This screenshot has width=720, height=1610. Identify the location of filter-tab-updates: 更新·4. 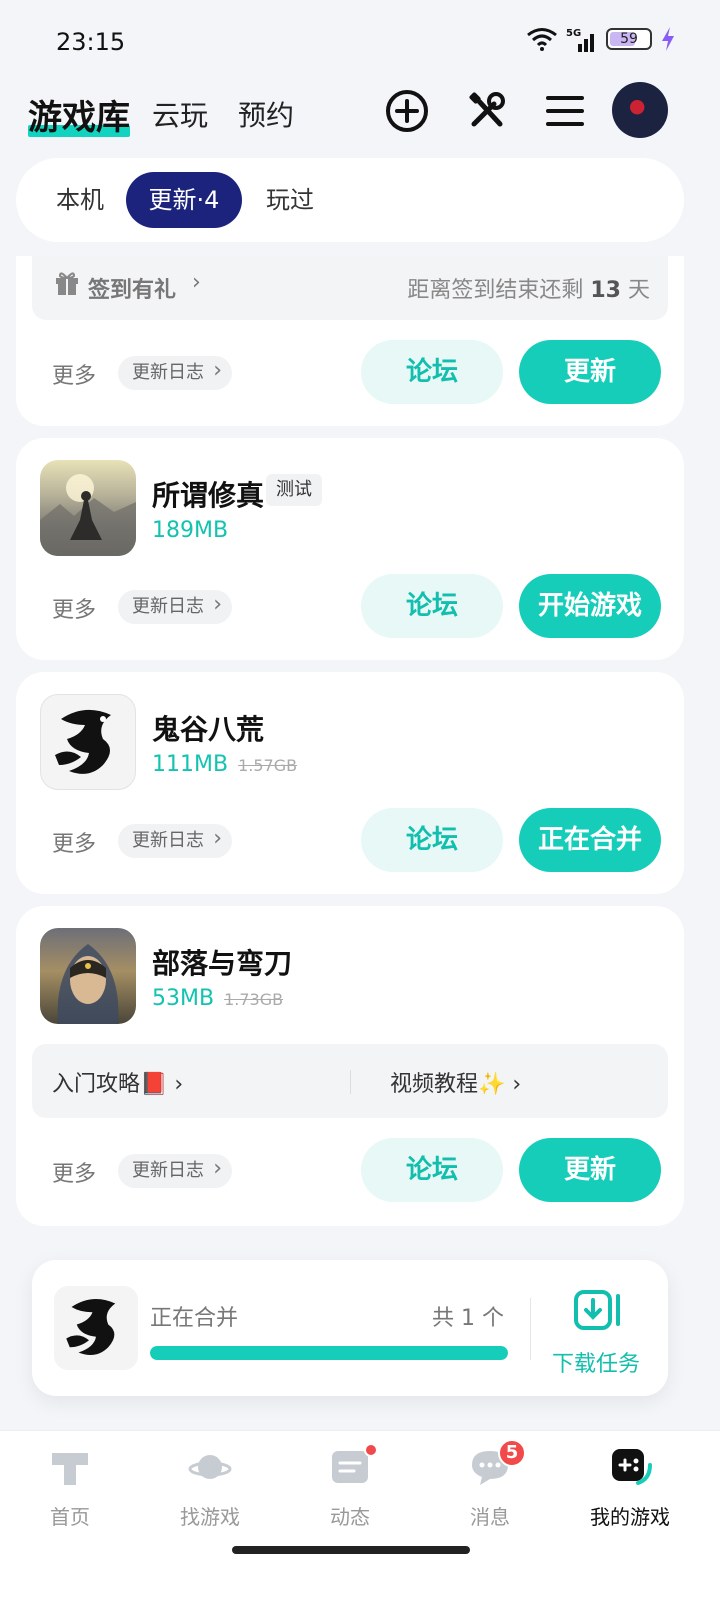
(184, 200).